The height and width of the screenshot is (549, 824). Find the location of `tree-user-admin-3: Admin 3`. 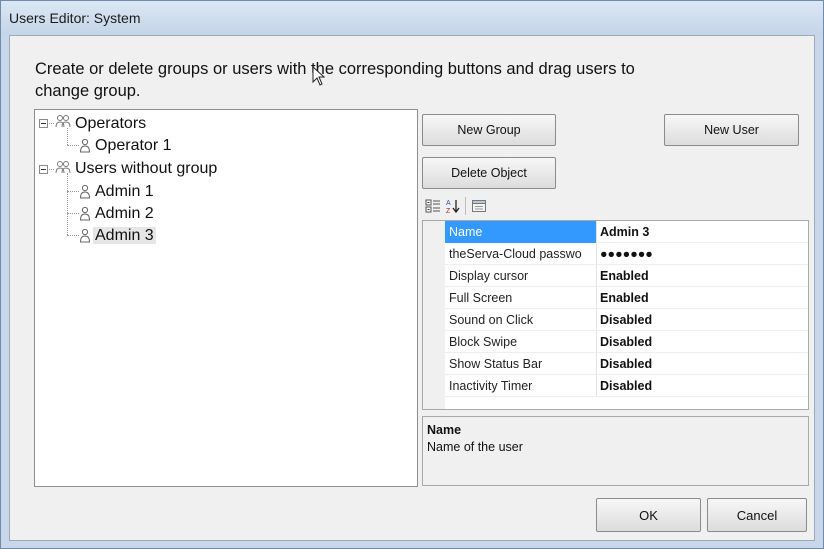

tree-user-admin-3: Admin 3 is located at coordinates (124, 236).